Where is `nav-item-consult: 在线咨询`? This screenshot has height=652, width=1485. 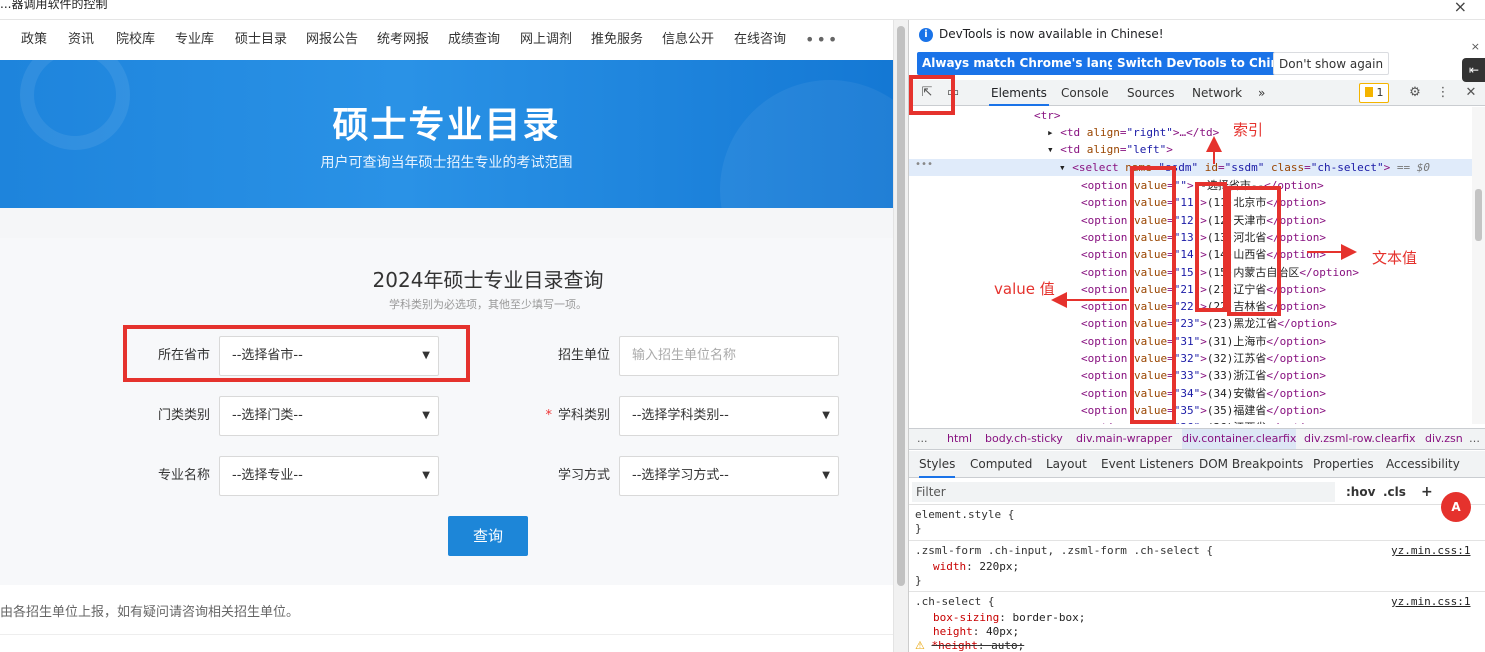 nav-item-consult: 在线咨询 is located at coordinates (760, 40).